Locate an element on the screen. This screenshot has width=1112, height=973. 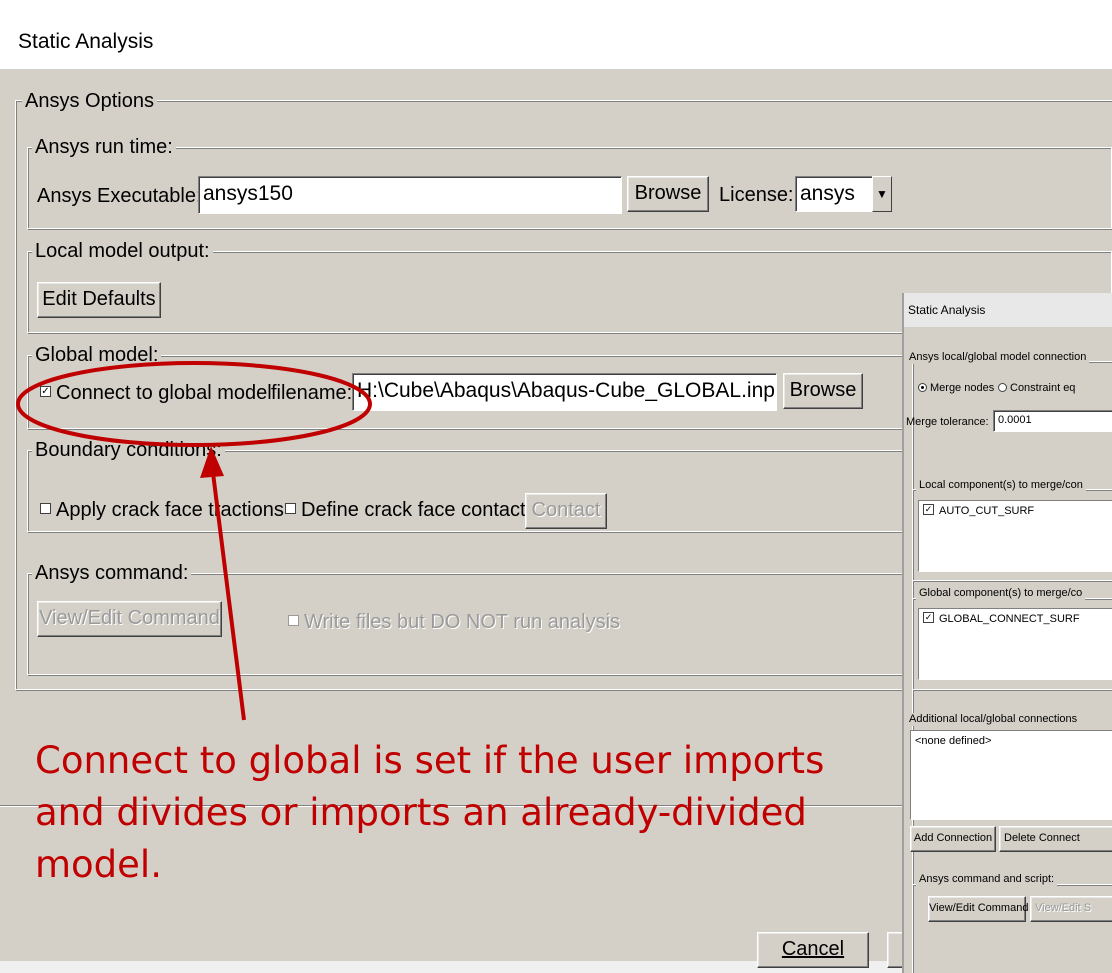
annotation-arrow-line is located at coordinates (227, 588).